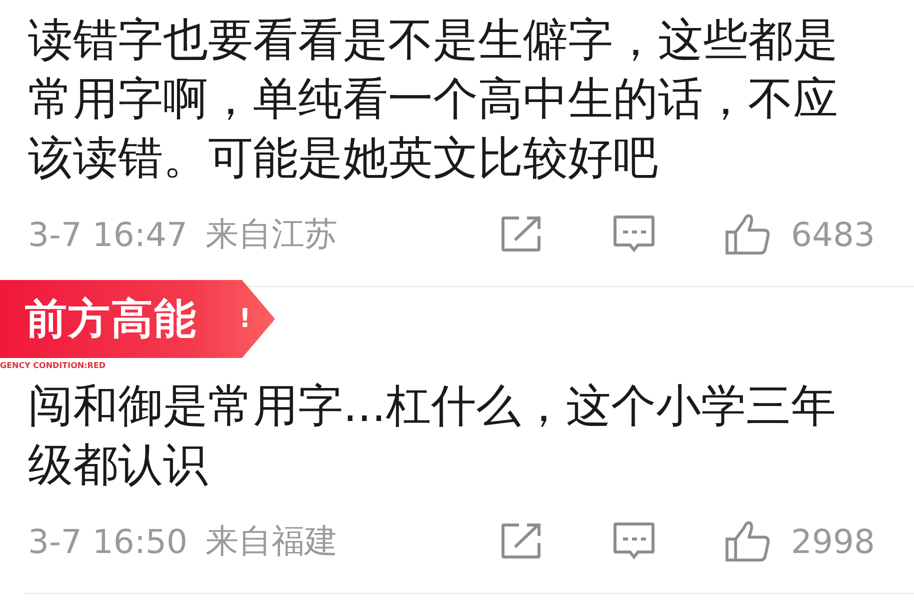 The width and height of the screenshot is (914, 611). I want to click on badge-mark: !, so click(245, 319).